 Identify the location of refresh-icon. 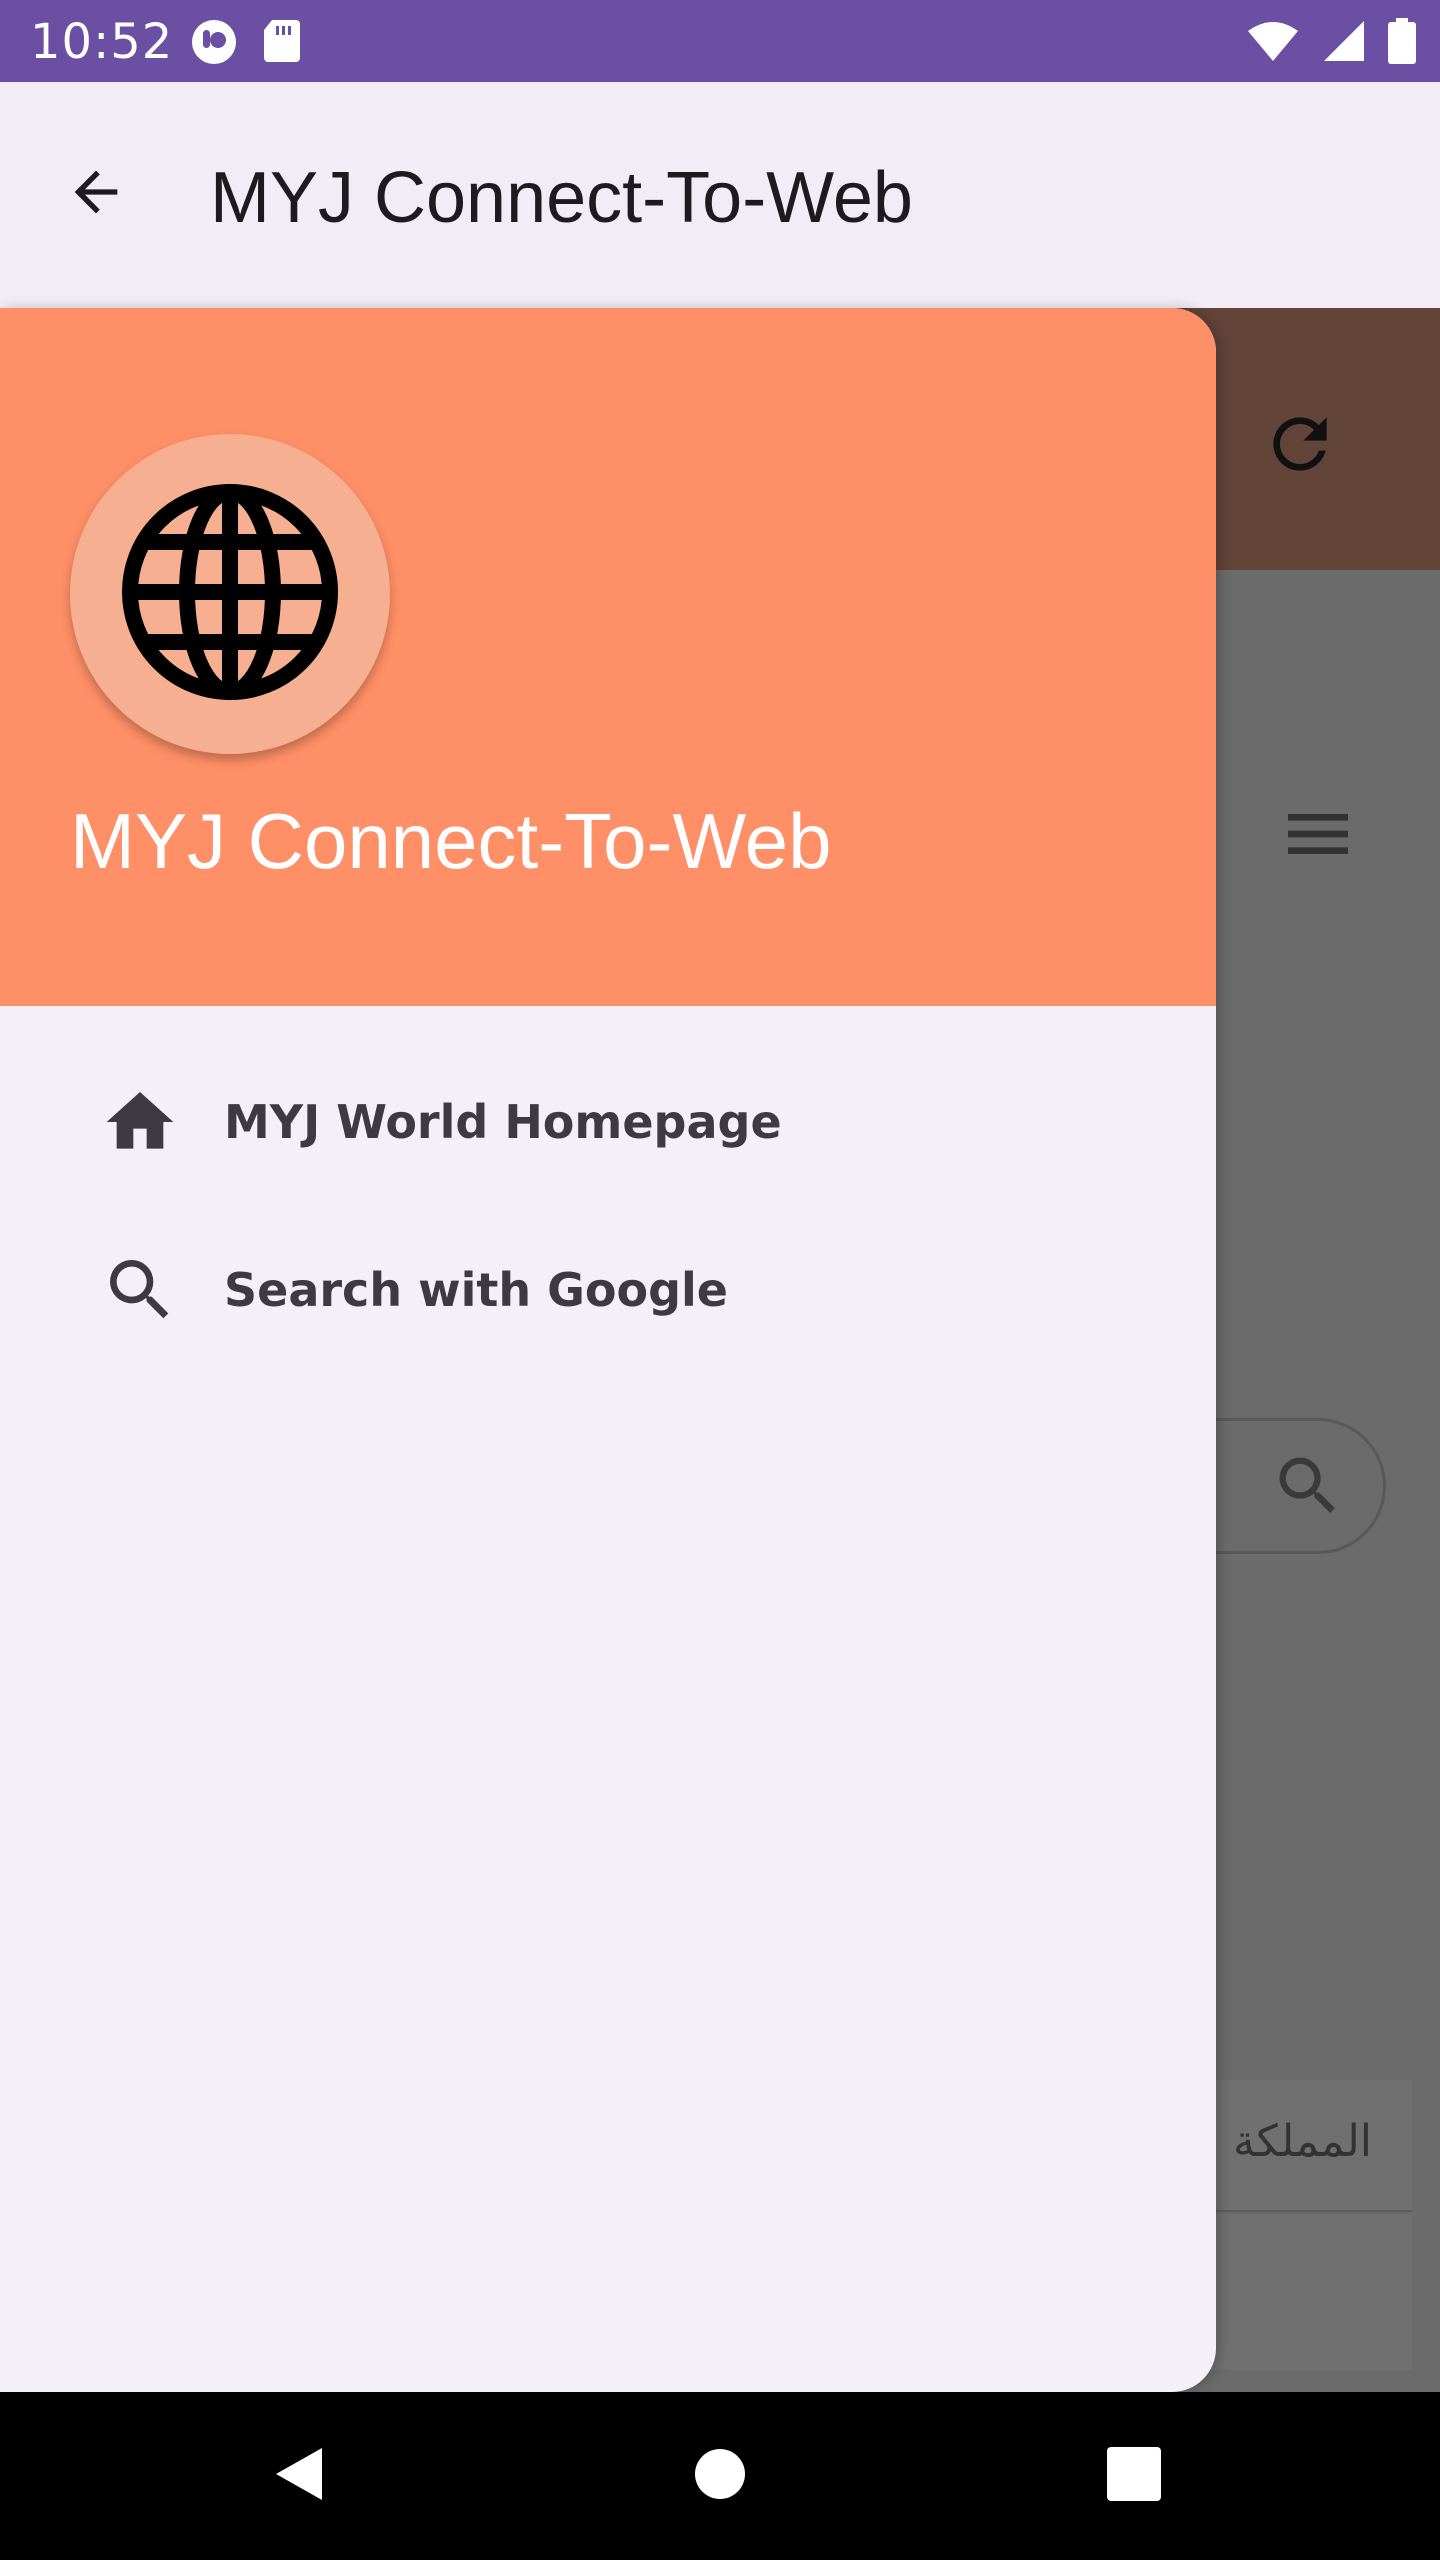
(1300, 452).